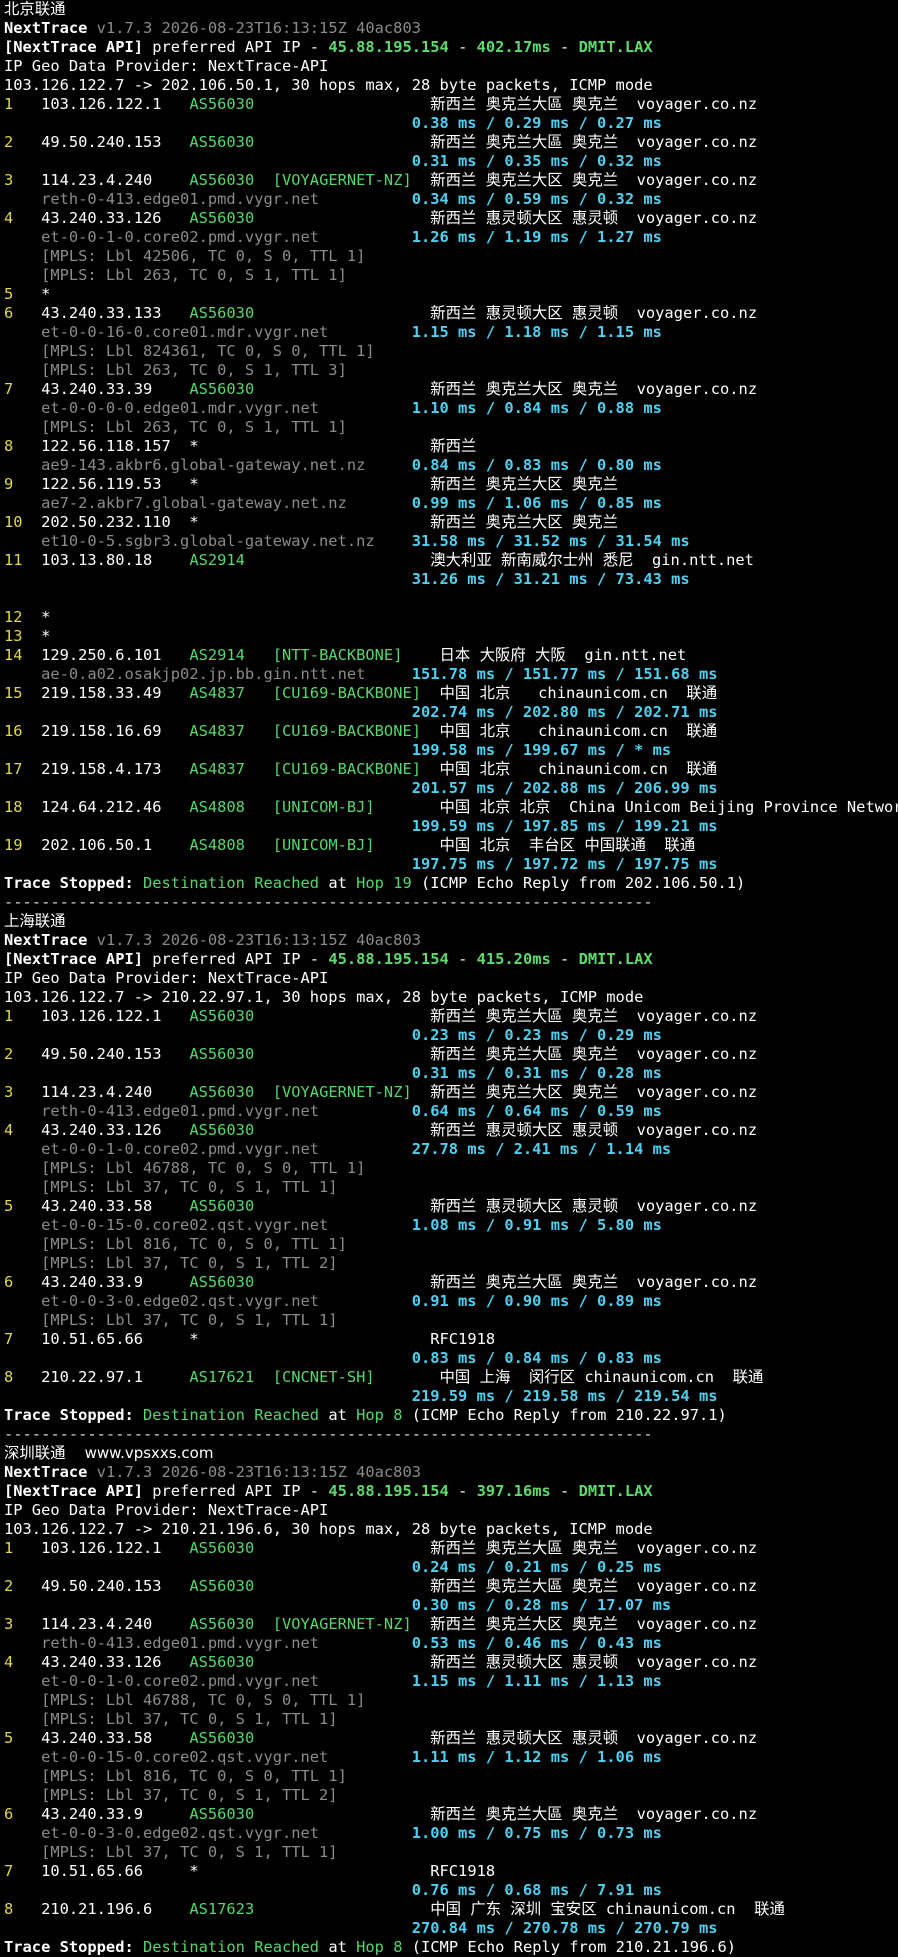  Describe the element at coordinates (101, 1377) in the screenshot. I see `line-segment: 210.22.97.1` at that location.